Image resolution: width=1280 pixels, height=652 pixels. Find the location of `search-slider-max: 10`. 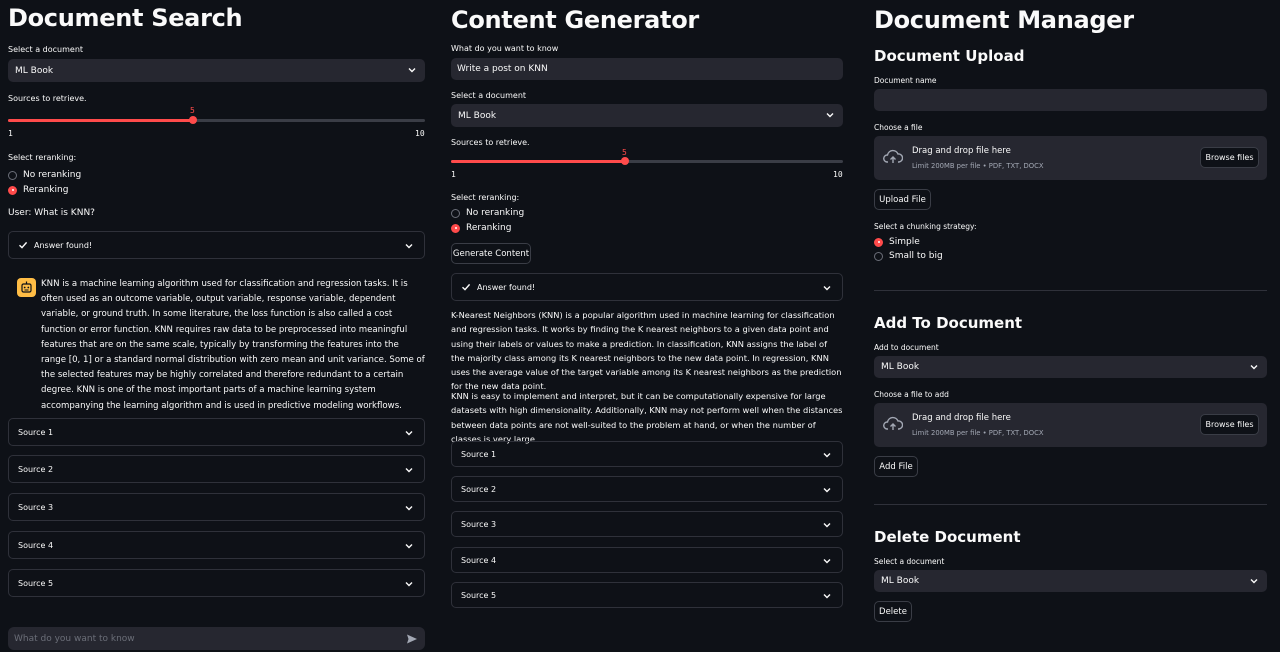

search-slider-max: 10 is located at coordinates (420, 133).